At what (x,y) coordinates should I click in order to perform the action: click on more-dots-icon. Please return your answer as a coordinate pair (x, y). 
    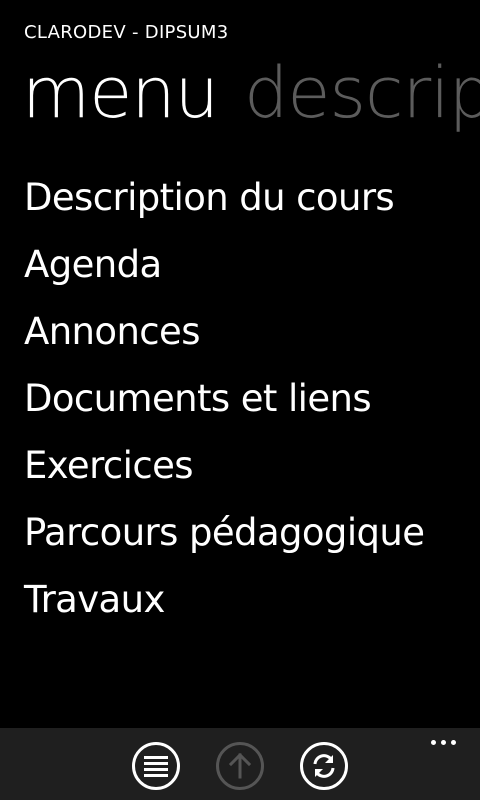
    Looking at the image, I should click on (443, 742).